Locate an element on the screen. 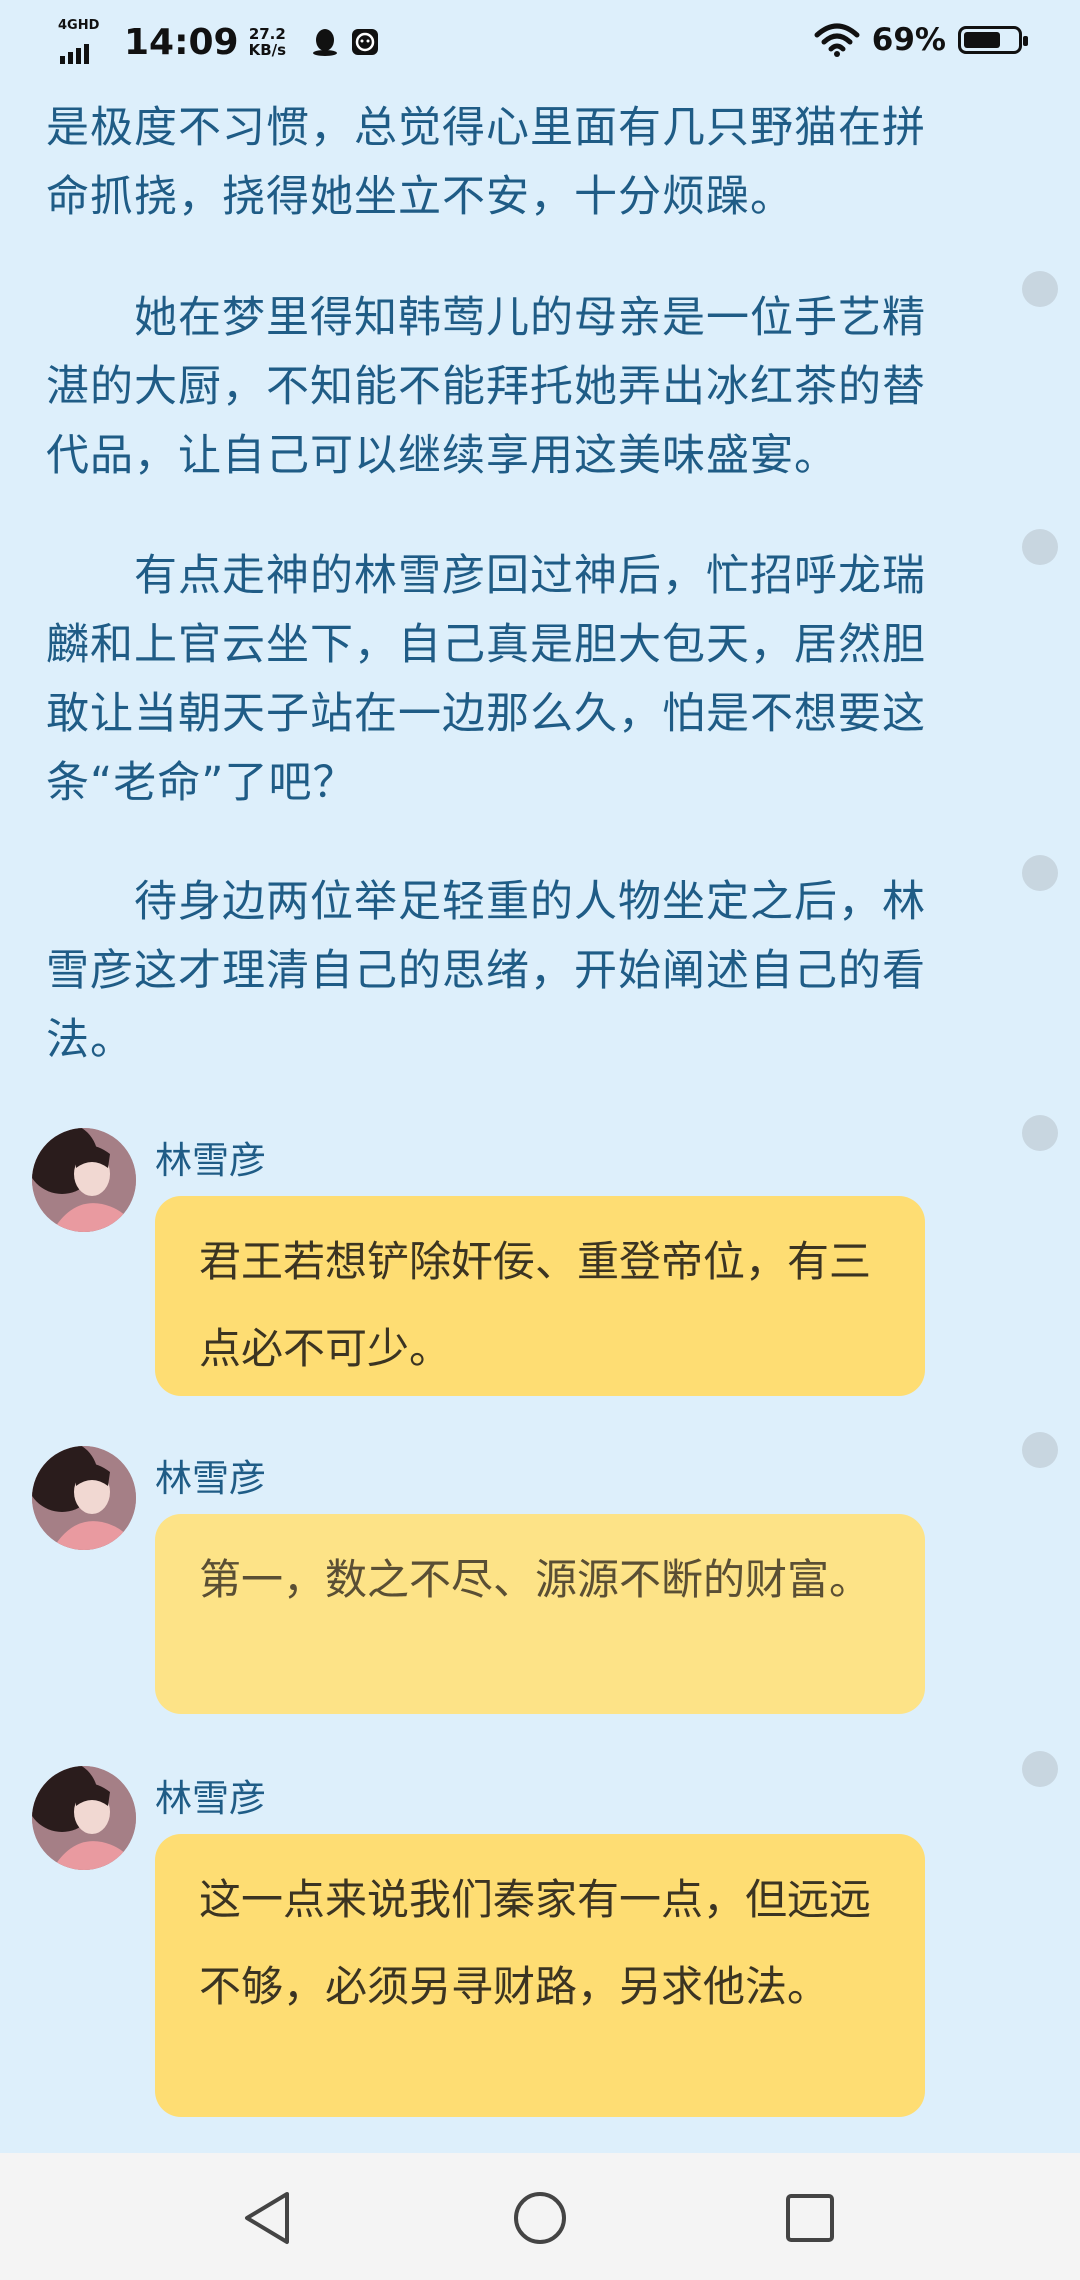 This screenshot has height=2280, width=1080. battery-level is located at coordinates (982, 40).